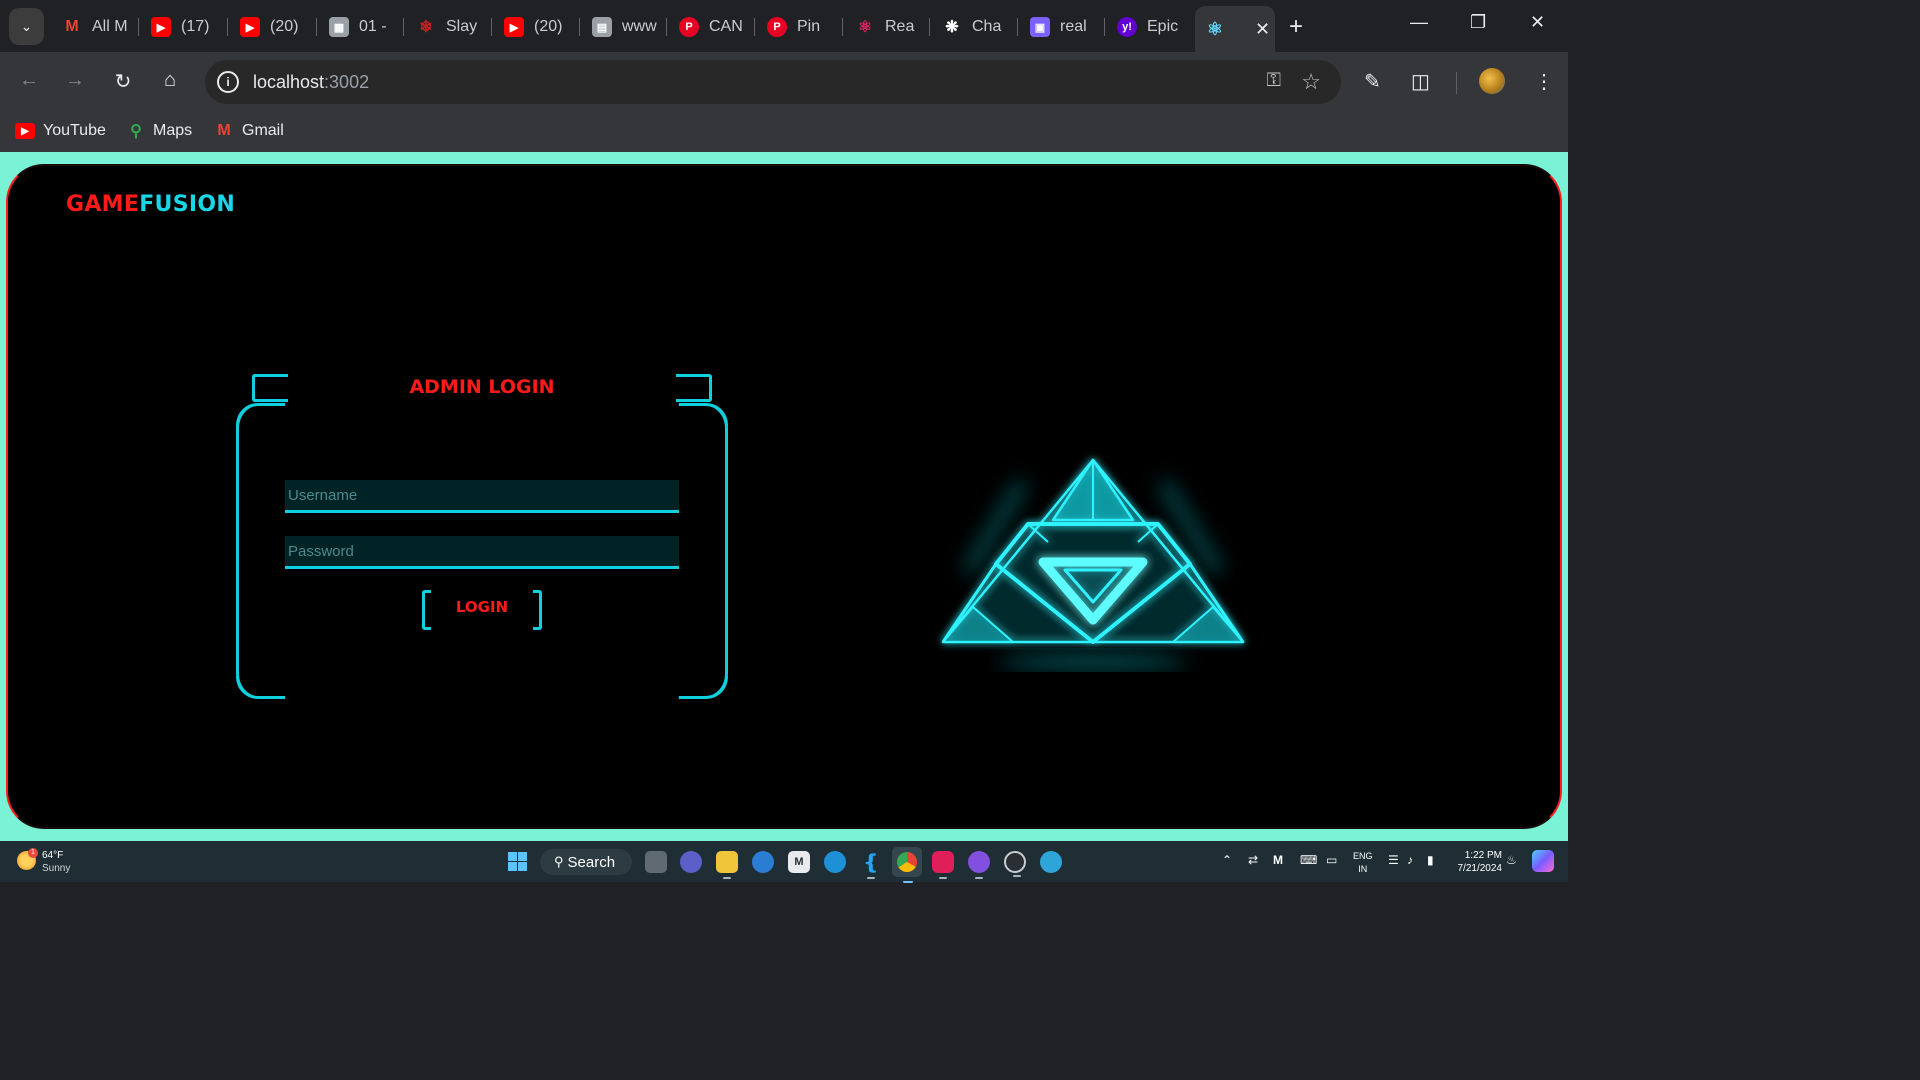 This screenshot has width=1920, height=1080. I want to click on gamefusion-logo: GAMEFUSION, so click(150, 204).